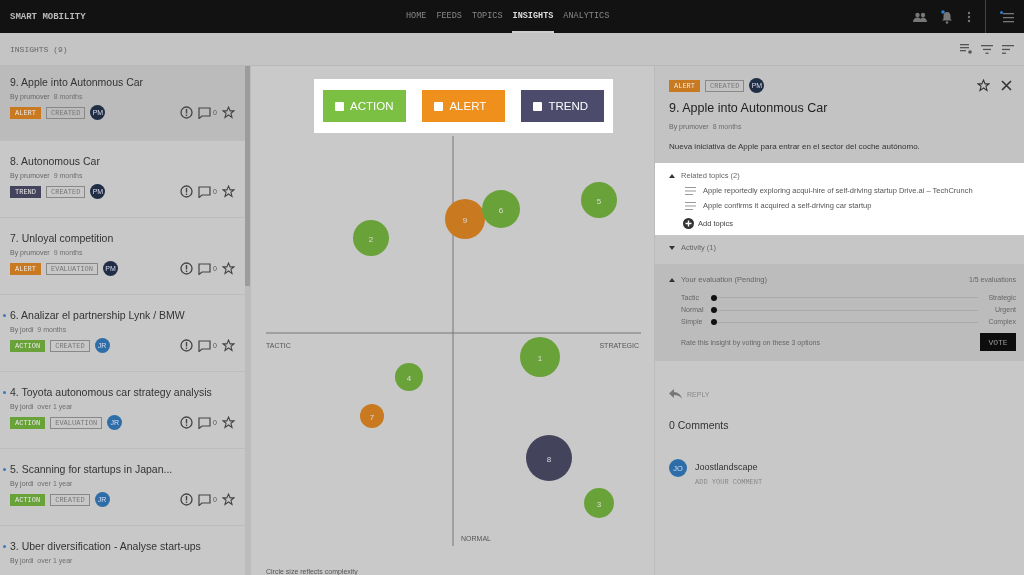 Image resolution: width=1024 pixels, height=575 pixels. I want to click on reply-icon, so click(675, 394).